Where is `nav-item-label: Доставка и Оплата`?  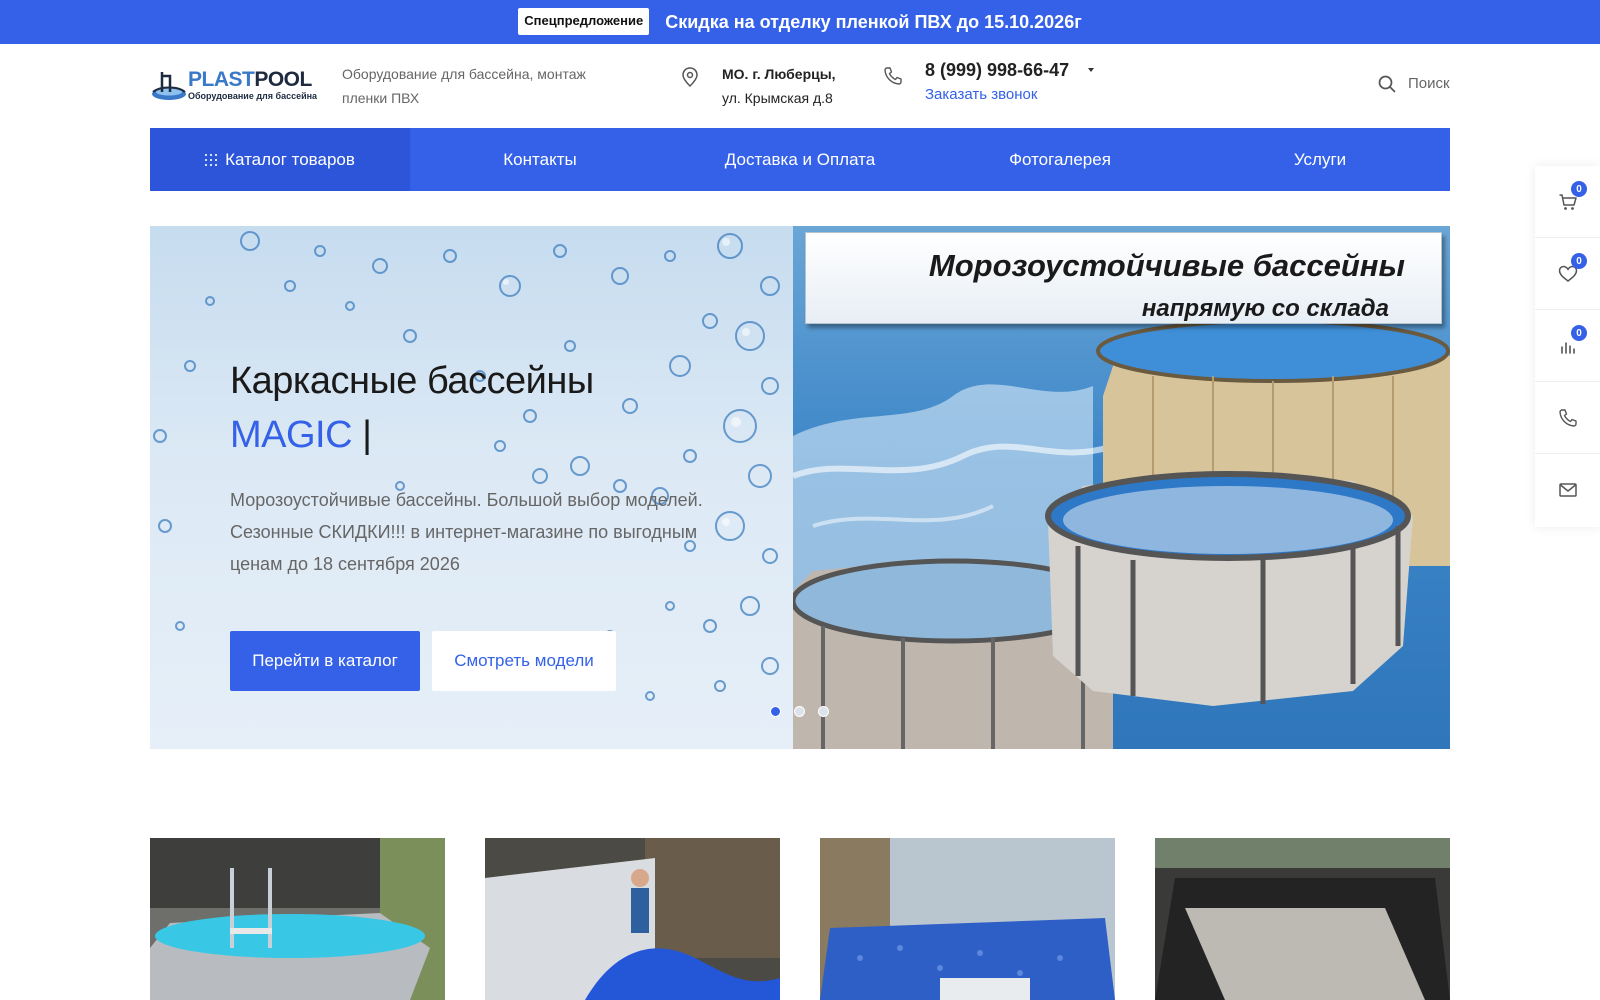 nav-item-label: Доставка и Оплата is located at coordinates (800, 159).